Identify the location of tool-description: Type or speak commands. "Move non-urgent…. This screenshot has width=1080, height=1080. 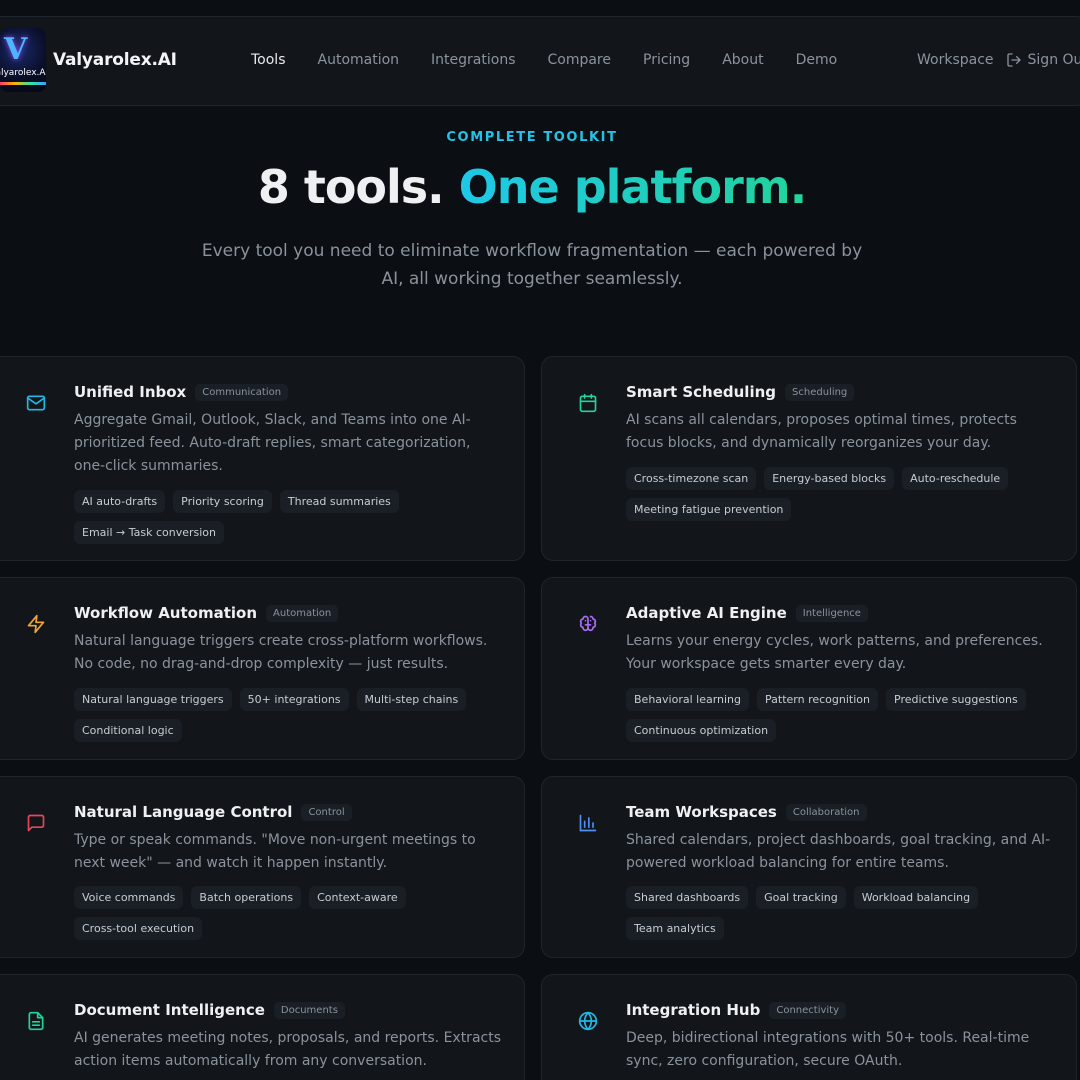
(275, 851).